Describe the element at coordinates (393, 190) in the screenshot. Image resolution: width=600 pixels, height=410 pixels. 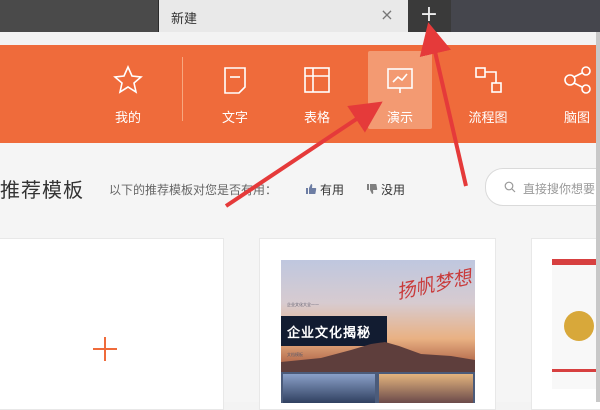
I see `useless-label: 没用` at that location.